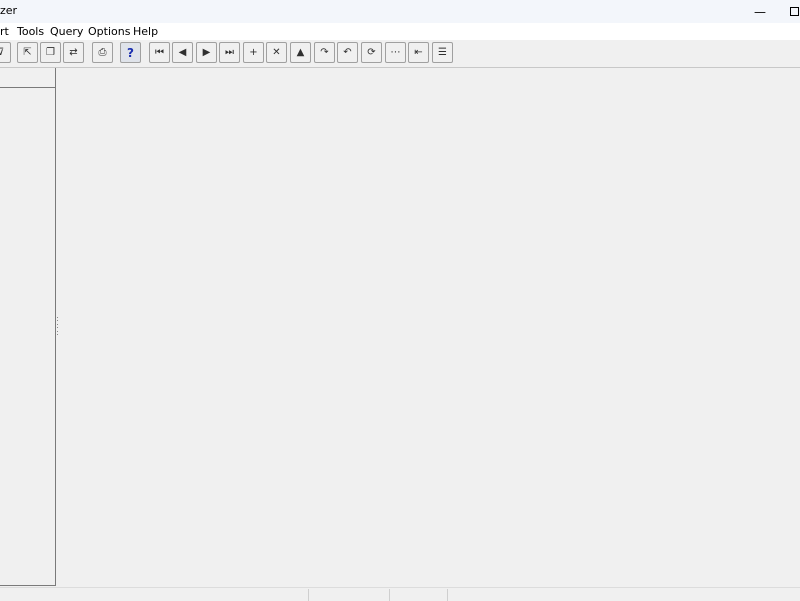 The image size is (800, 601). I want to click on first-record-button: ⏮, so click(159, 52).